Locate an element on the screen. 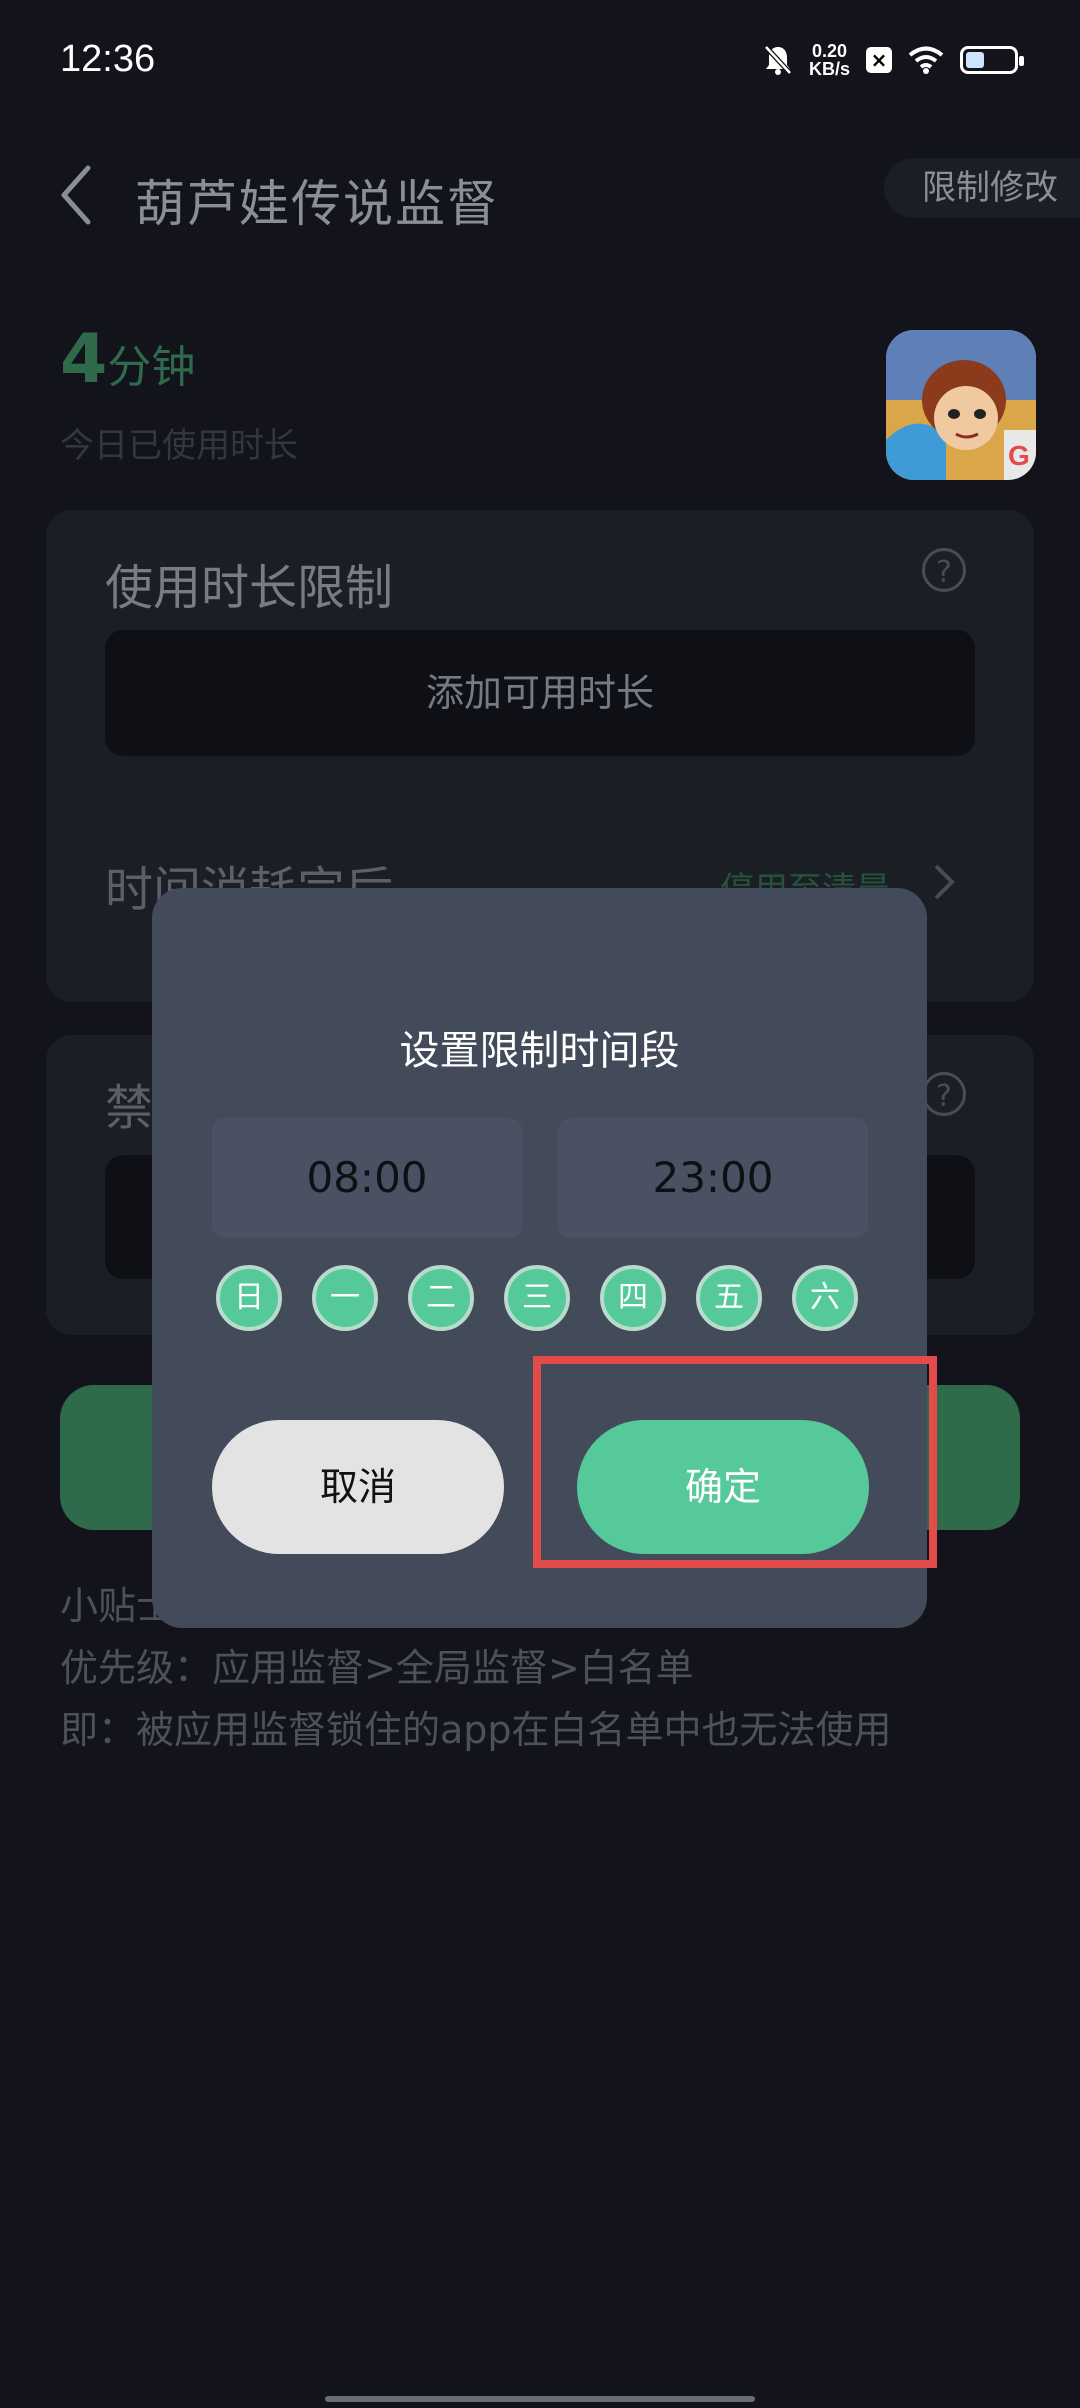 The image size is (1080, 2408). forbid-period-title: 禁 is located at coordinates (129, 1108).